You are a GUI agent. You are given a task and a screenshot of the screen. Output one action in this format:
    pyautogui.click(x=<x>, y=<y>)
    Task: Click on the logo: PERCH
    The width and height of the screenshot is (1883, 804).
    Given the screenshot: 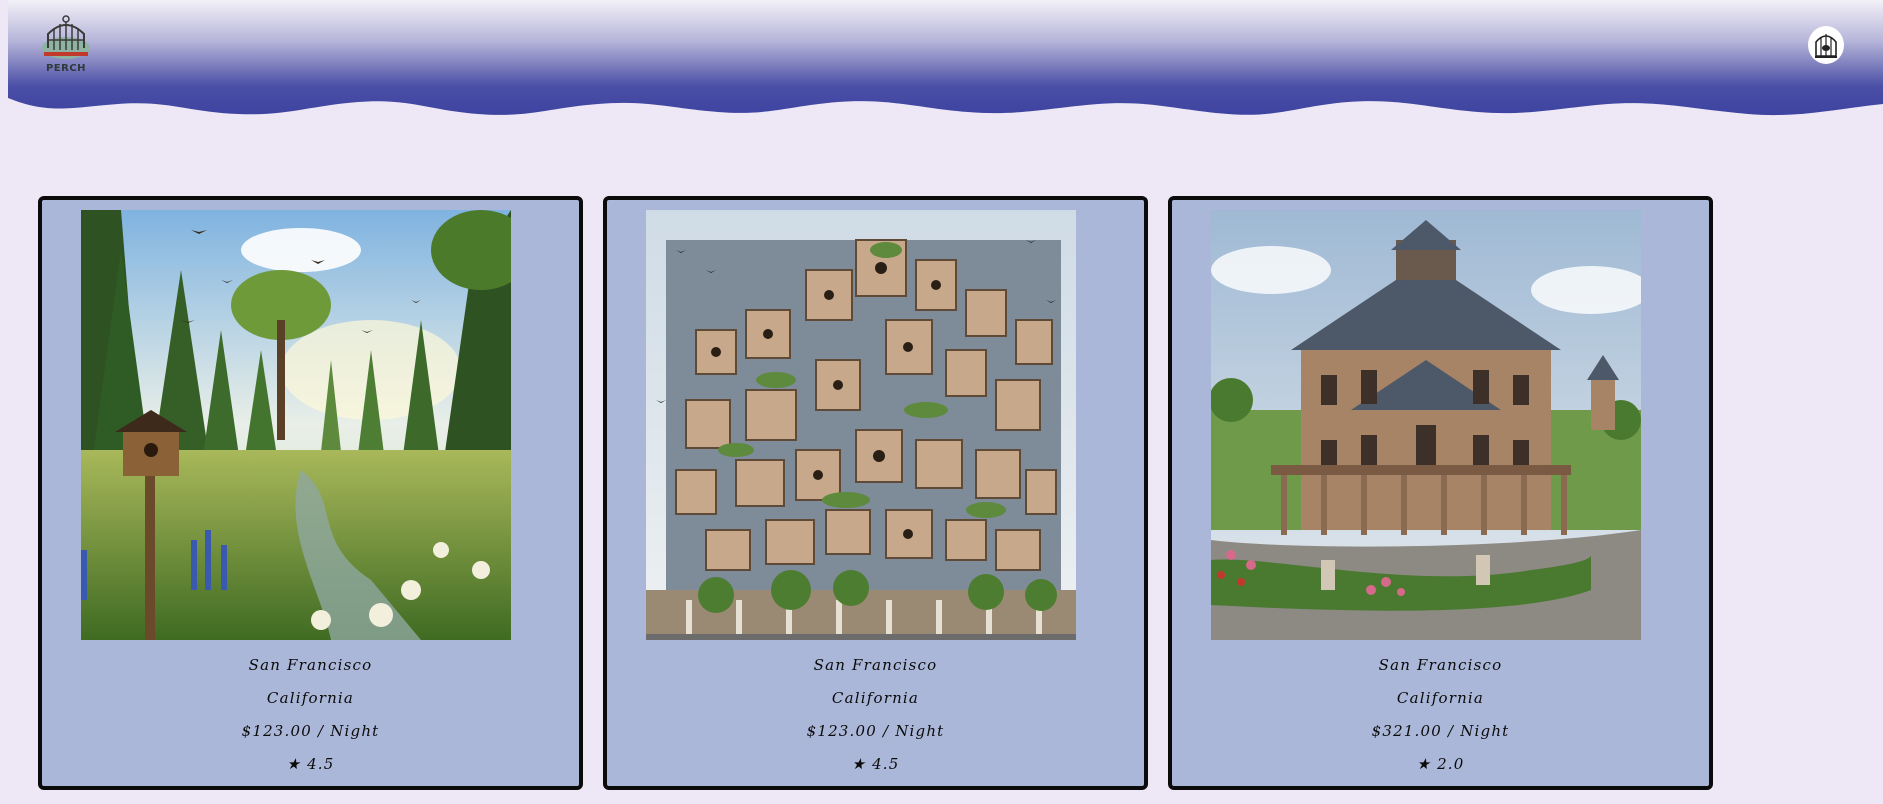 What is the action you would take?
    pyautogui.click(x=66, y=44)
    